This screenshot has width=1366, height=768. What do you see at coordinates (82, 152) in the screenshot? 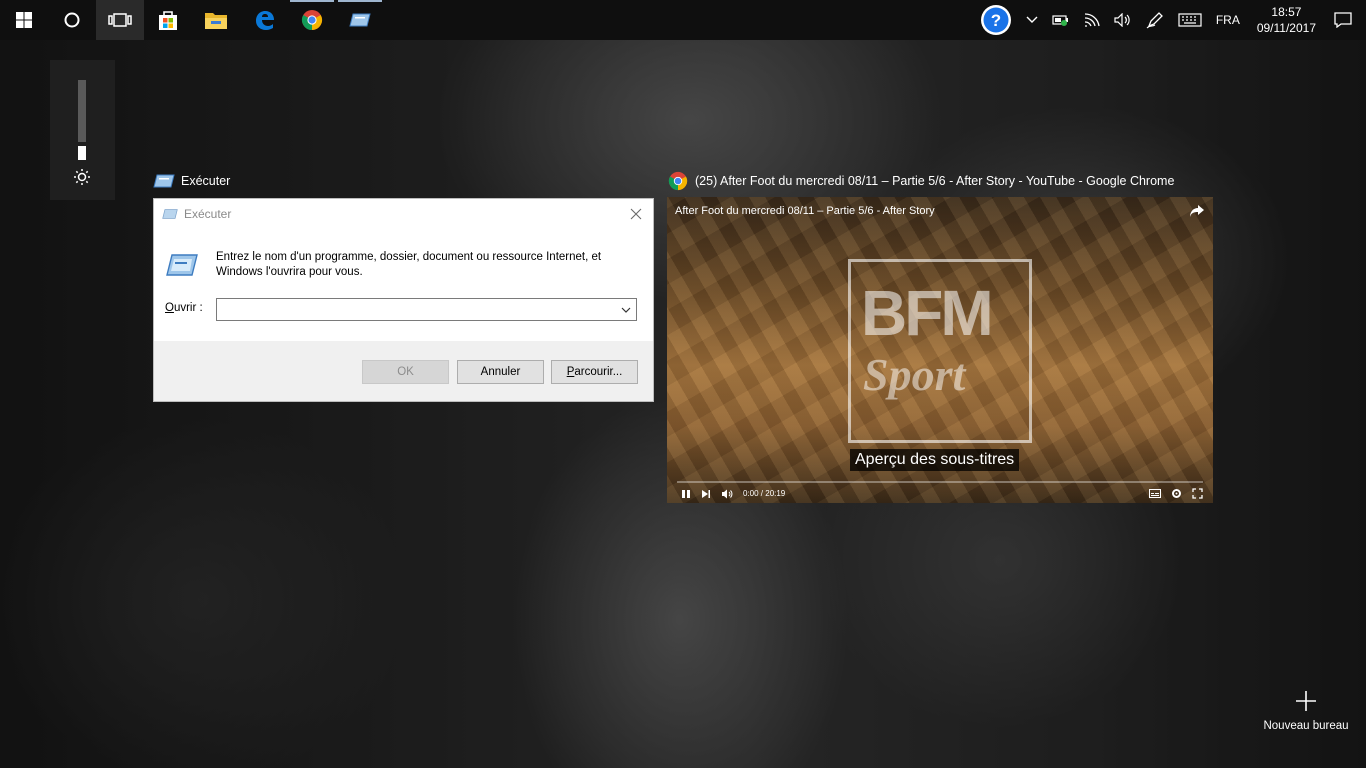
I see `brightness-fill` at bounding box center [82, 152].